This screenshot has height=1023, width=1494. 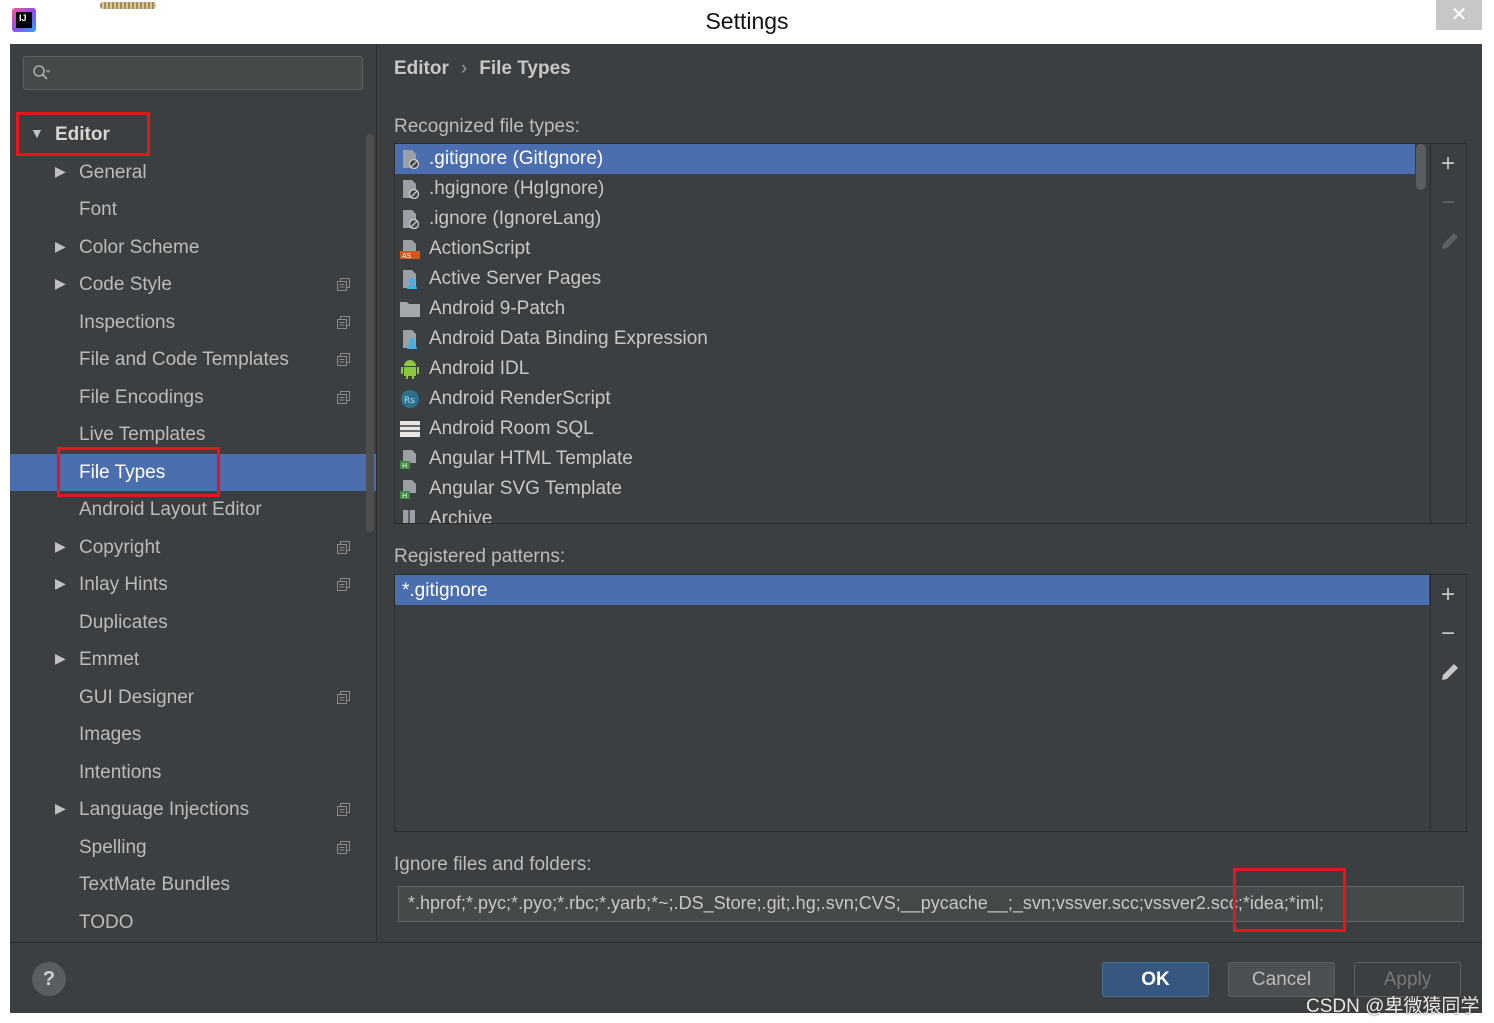 What do you see at coordinates (193, 734) in the screenshot?
I see `sidebar-item-images: Images` at bounding box center [193, 734].